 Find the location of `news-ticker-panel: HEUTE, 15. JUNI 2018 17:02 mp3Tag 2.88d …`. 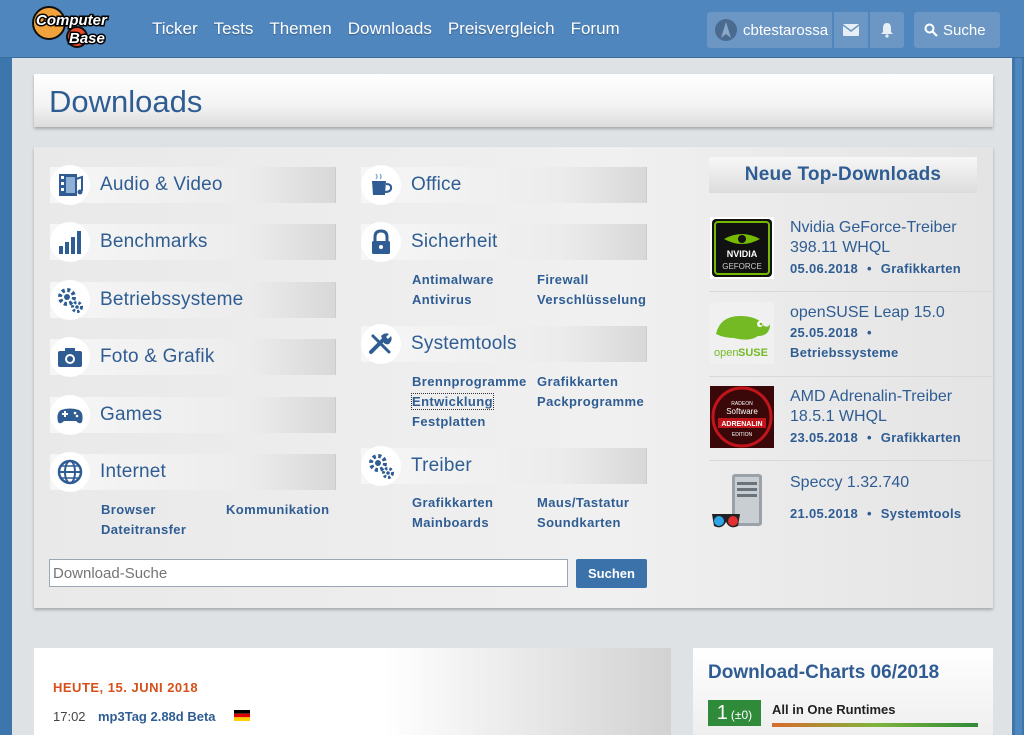

news-ticker-panel: HEUTE, 15. JUNI 2018 17:02 mp3Tag 2.88d … is located at coordinates (352, 691).